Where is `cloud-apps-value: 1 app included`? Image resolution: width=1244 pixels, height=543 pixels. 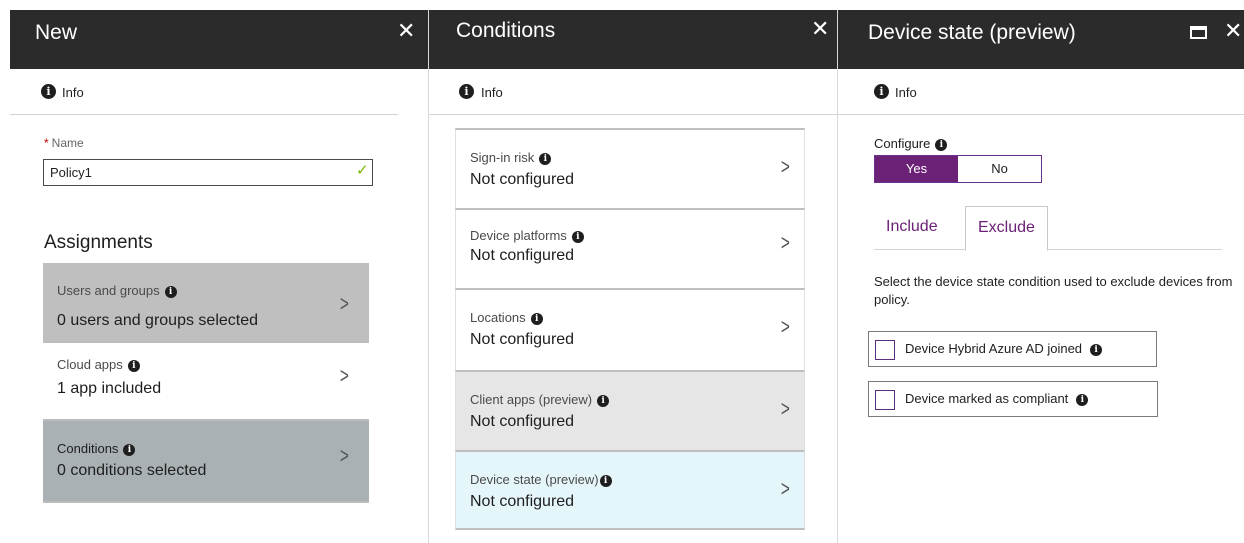
cloud-apps-value: 1 app included is located at coordinates (109, 388).